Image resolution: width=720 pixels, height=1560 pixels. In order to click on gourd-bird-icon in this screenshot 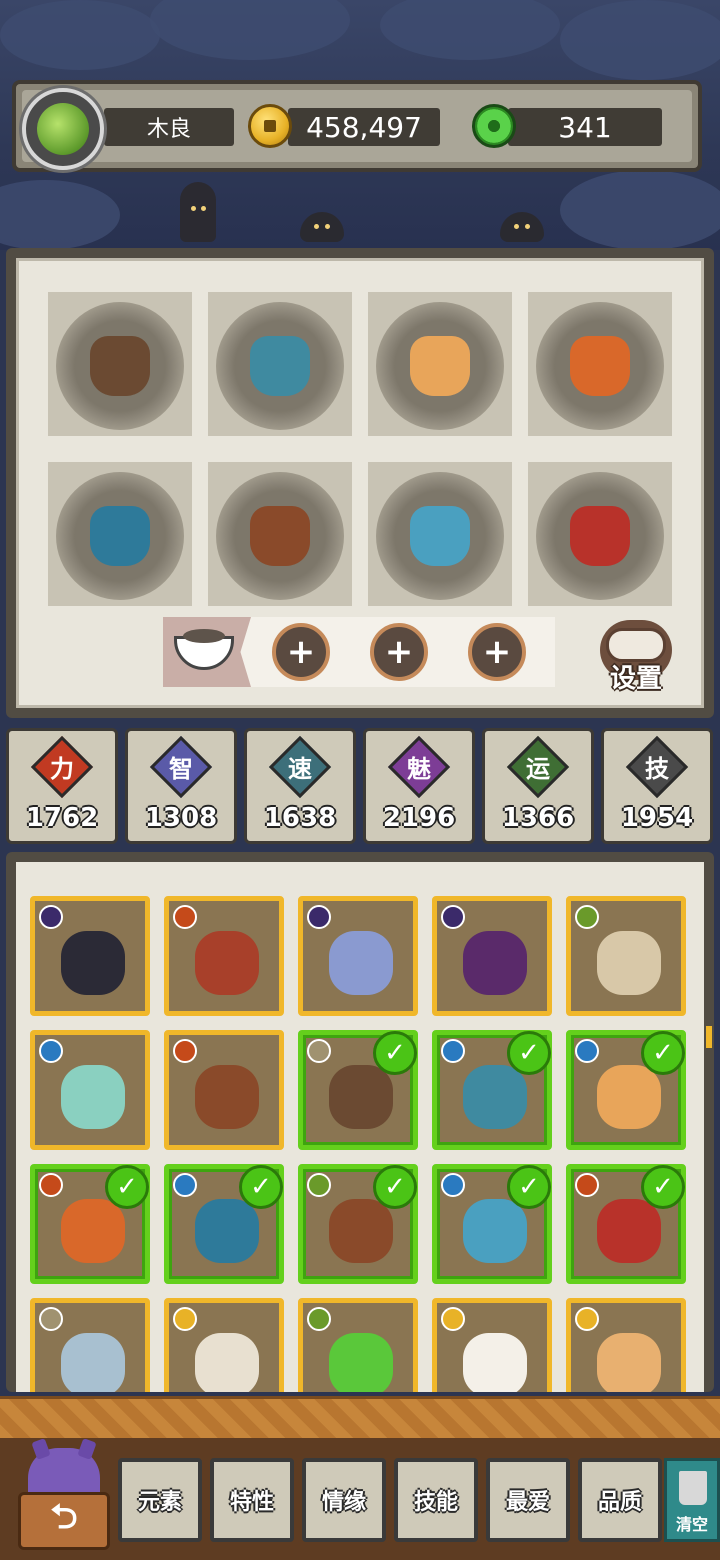, I will do `click(280, 536)`.